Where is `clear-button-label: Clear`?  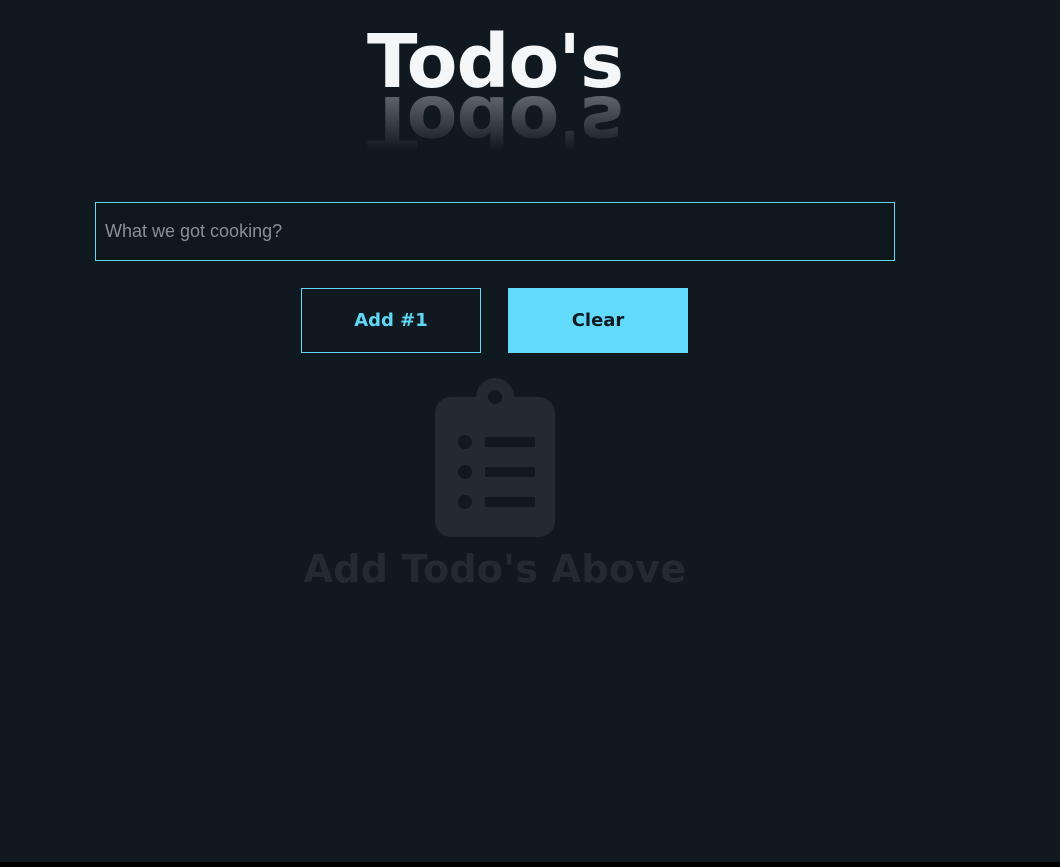
clear-button-label: Clear is located at coordinates (598, 320).